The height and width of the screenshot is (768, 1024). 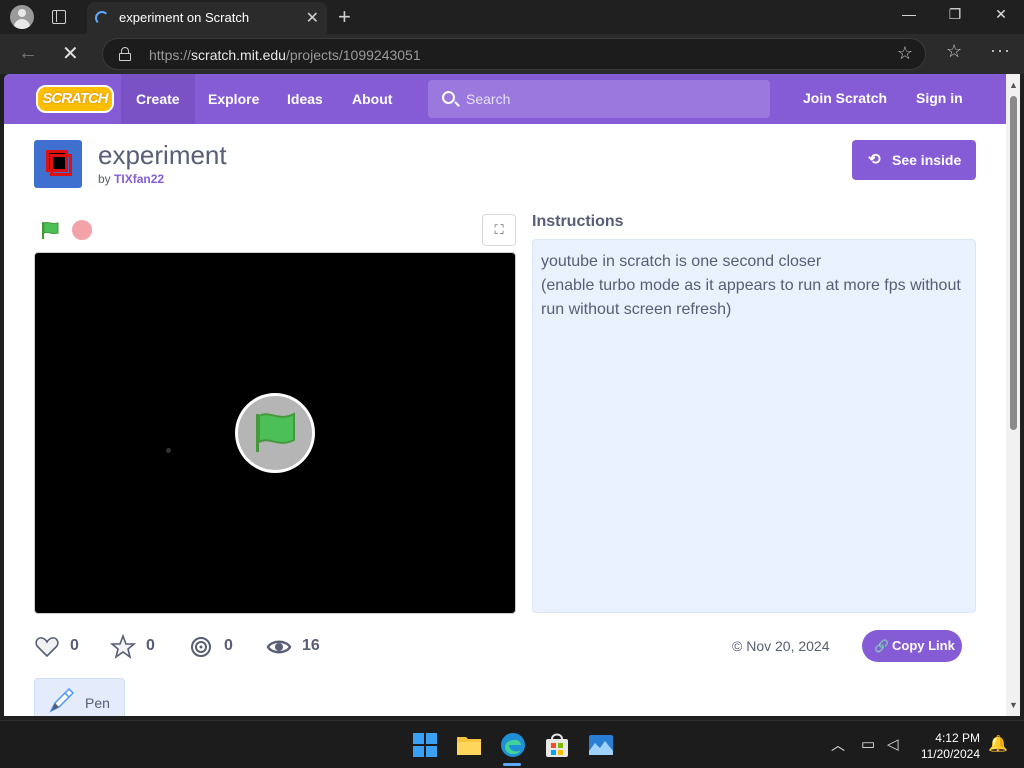 I want to click on link-icon: 🔗, so click(x=881, y=646).